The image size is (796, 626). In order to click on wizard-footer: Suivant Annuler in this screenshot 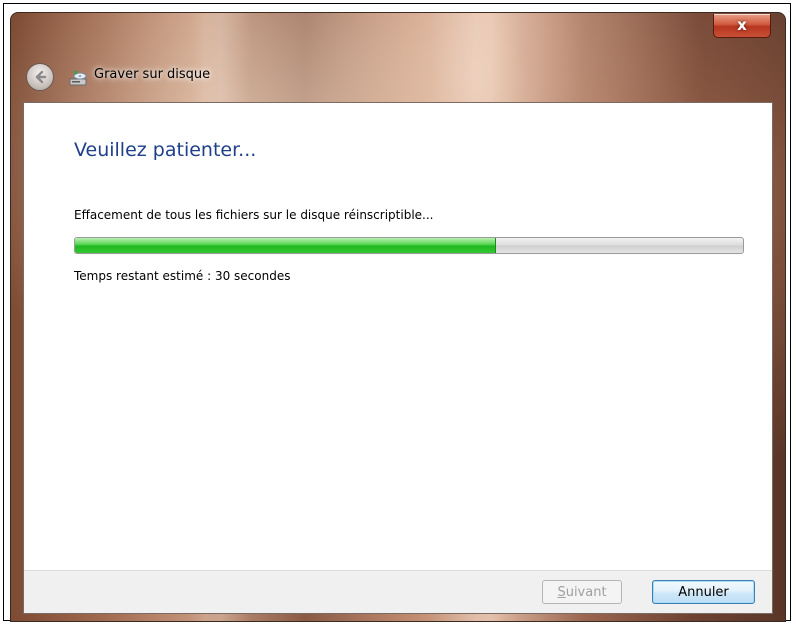, I will do `click(398, 591)`.